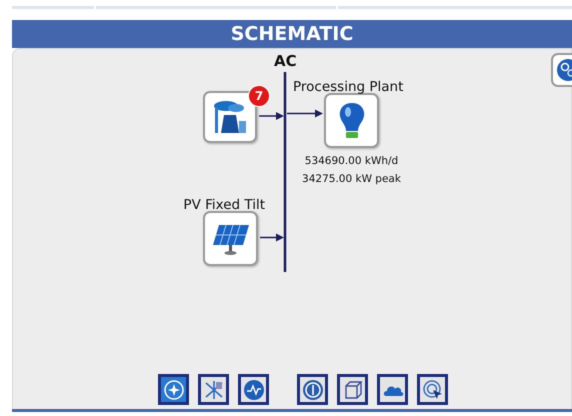 This screenshot has height=416, width=572. What do you see at coordinates (432, 389) in the screenshot?
I see `target-icon` at bounding box center [432, 389].